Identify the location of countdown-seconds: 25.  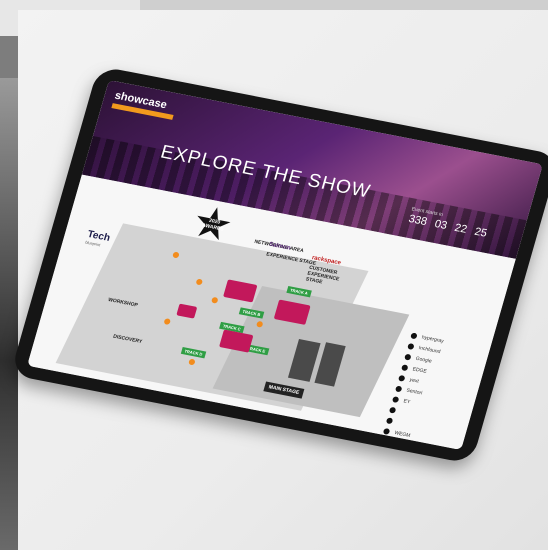
(480, 232).